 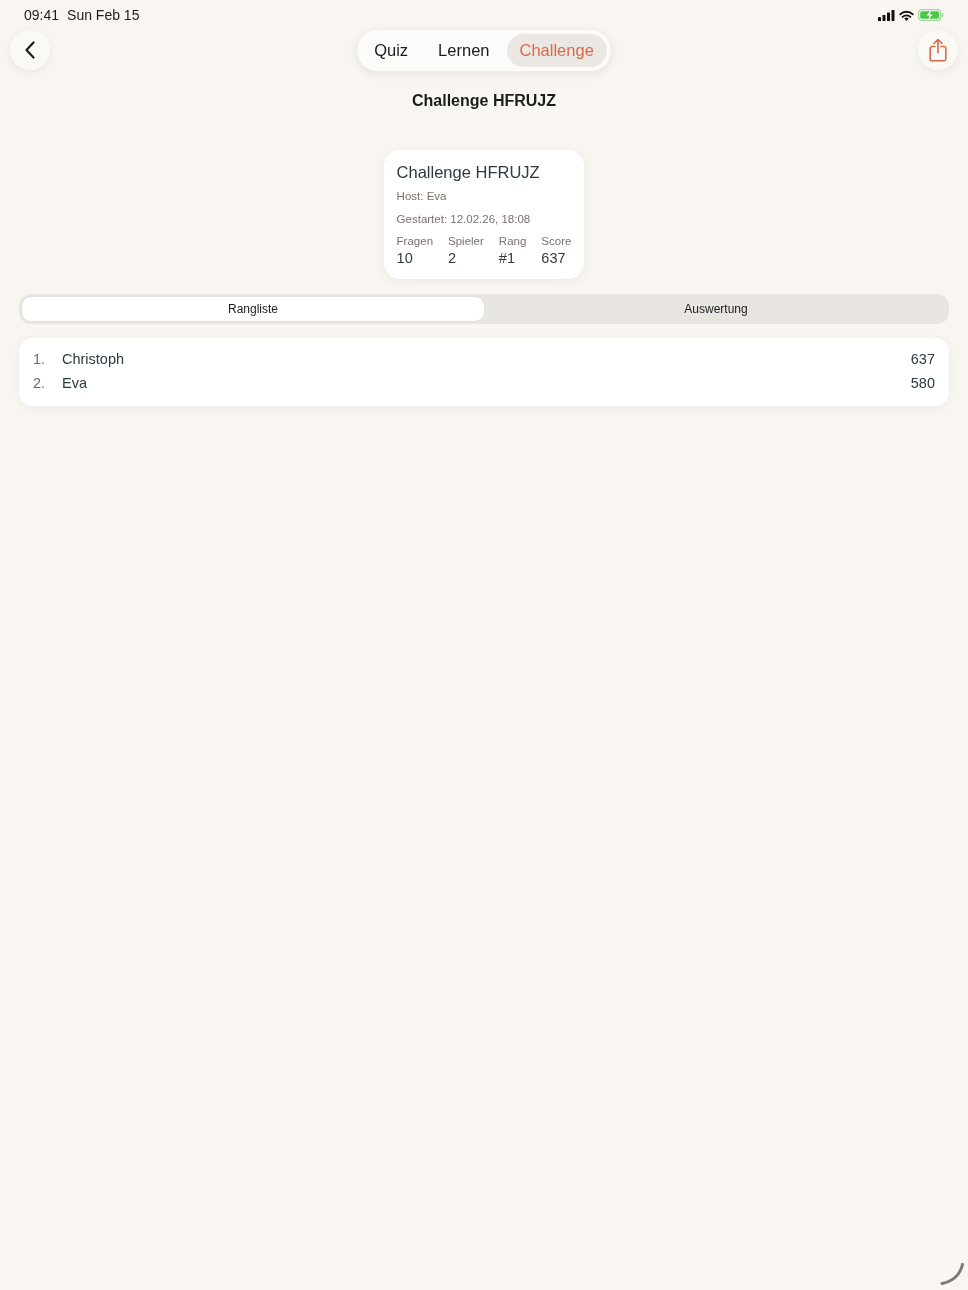 What do you see at coordinates (464, 50) in the screenshot?
I see `tab: Lernen` at bounding box center [464, 50].